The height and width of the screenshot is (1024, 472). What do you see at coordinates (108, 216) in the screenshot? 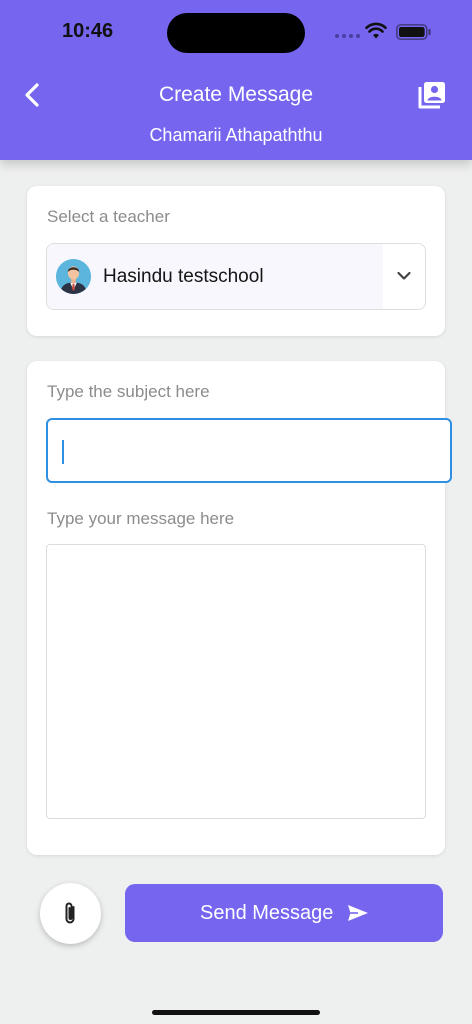
I see `teacher-select-label: Select a teacher` at bounding box center [108, 216].